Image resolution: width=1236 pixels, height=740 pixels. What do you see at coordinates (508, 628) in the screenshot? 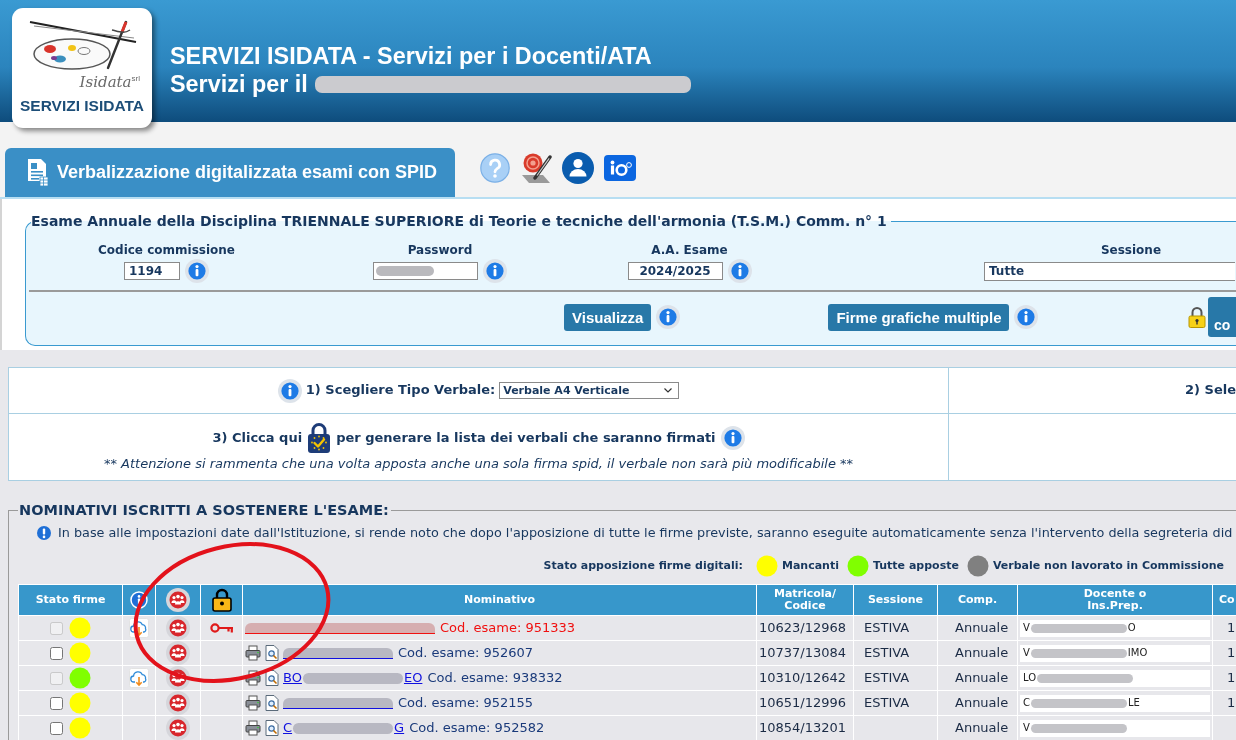
I see `exam-code-text: Cod. esame: 951333` at bounding box center [508, 628].